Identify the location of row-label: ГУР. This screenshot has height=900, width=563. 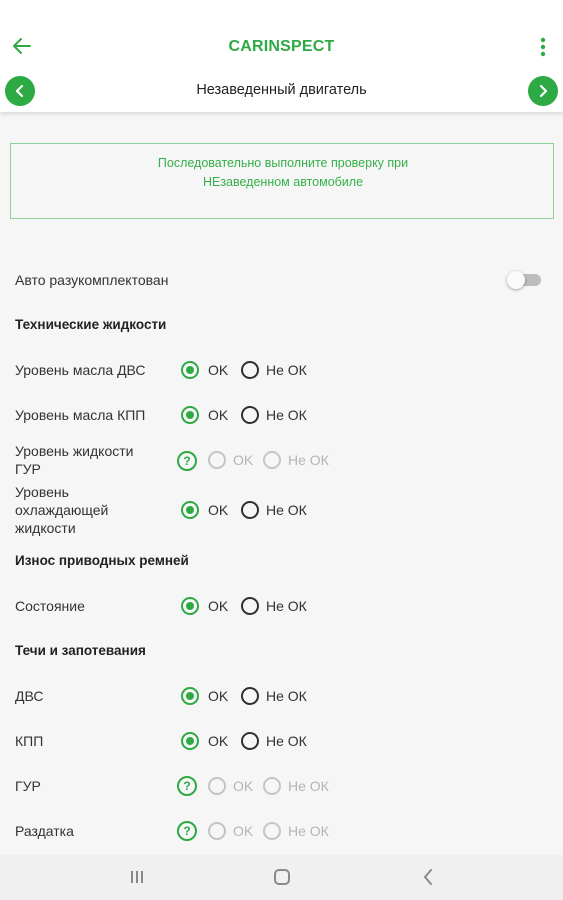
(28, 786).